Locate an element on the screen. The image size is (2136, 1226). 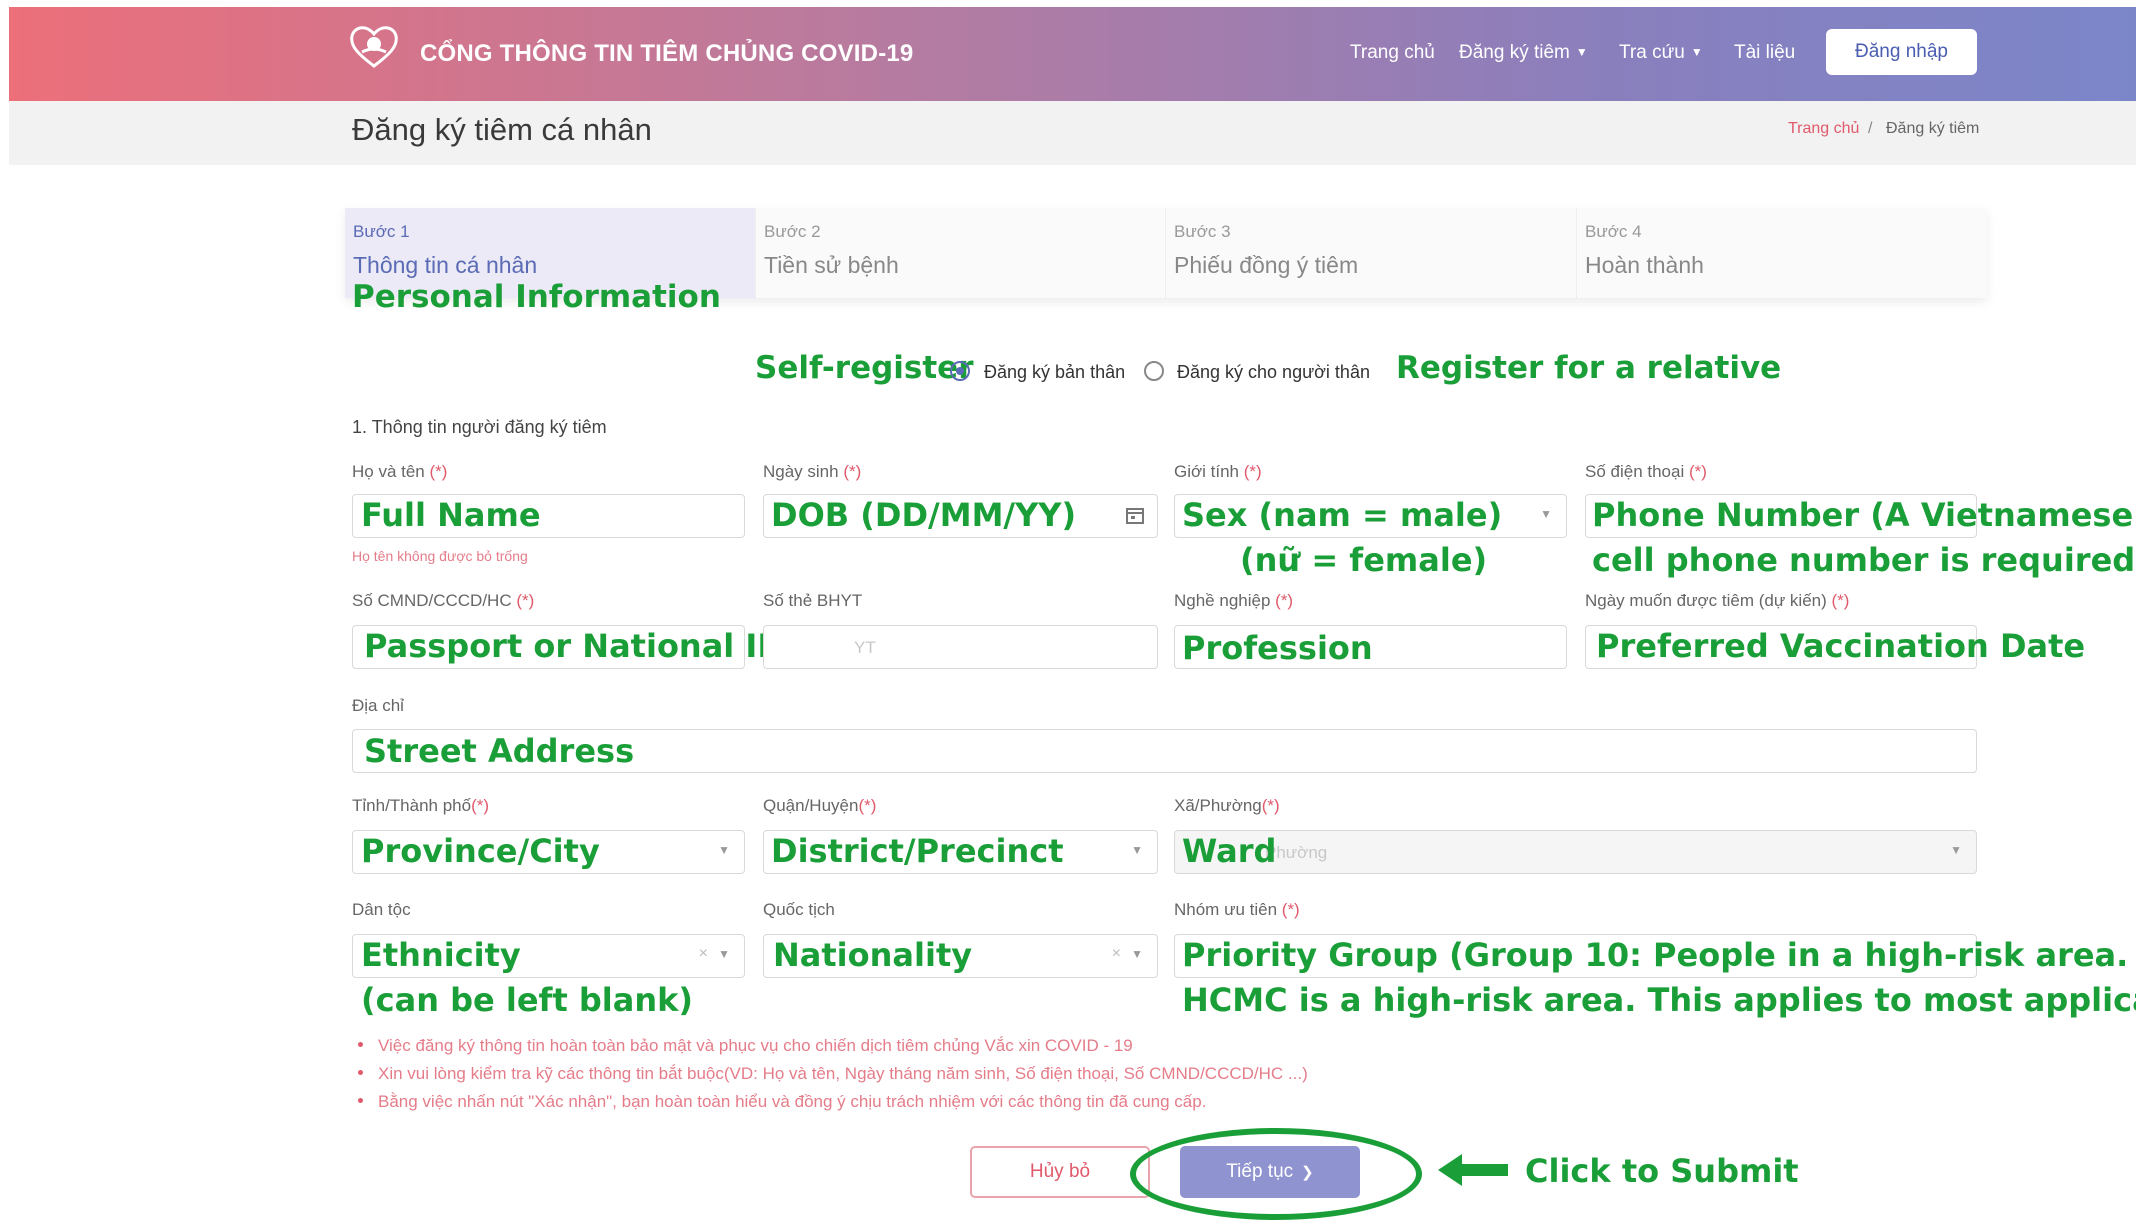
label-phone: Số điện thoại (*) is located at coordinates (1646, 471).